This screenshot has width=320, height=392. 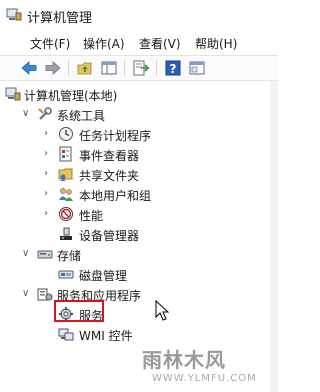 I want to click on tree-item-performance: › 性能, so click(x=135, y=215).